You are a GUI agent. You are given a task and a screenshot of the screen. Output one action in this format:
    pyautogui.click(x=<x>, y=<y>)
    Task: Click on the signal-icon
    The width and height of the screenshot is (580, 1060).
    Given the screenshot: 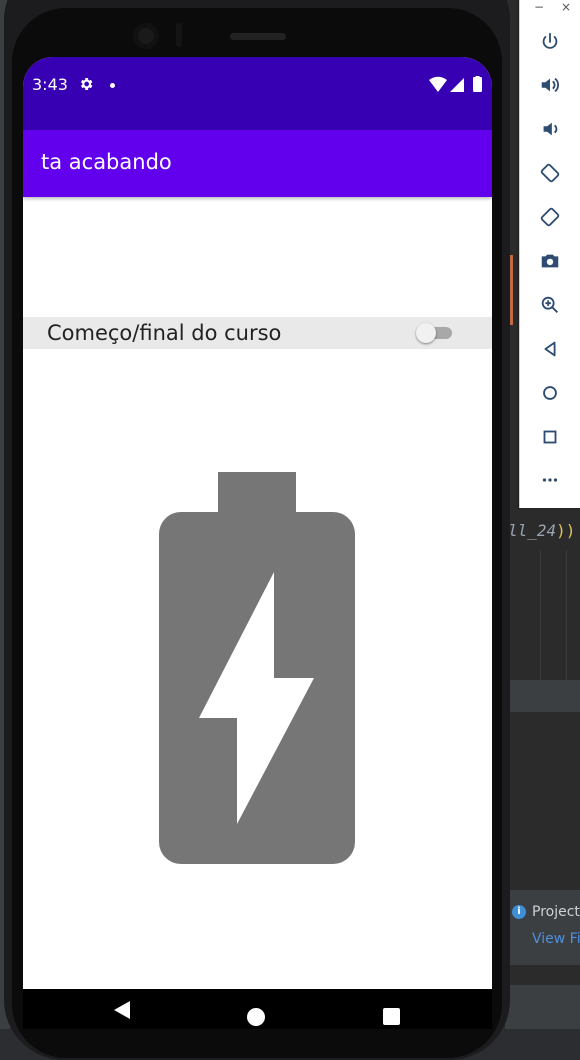 What is the action you would take?
    pyautogui.click(x=457, y=85)
    